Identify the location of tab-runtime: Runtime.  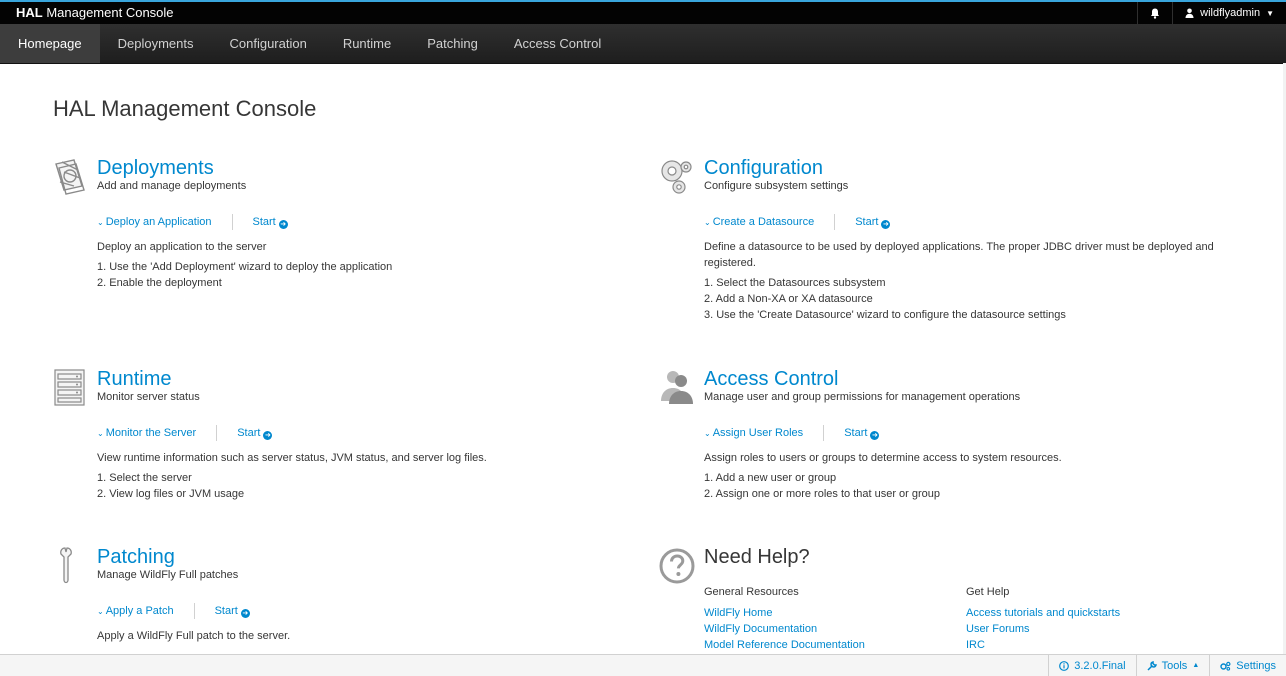
(367, 43).